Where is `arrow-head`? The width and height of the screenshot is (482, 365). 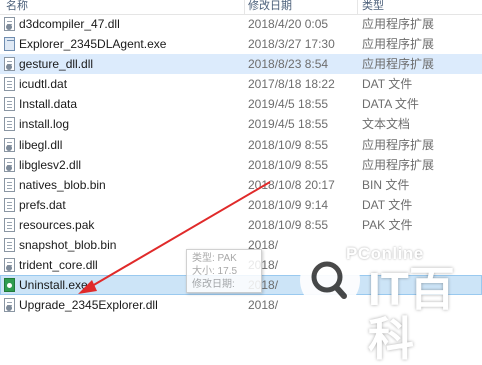 arrow-head is located at coordinates (87, 287).